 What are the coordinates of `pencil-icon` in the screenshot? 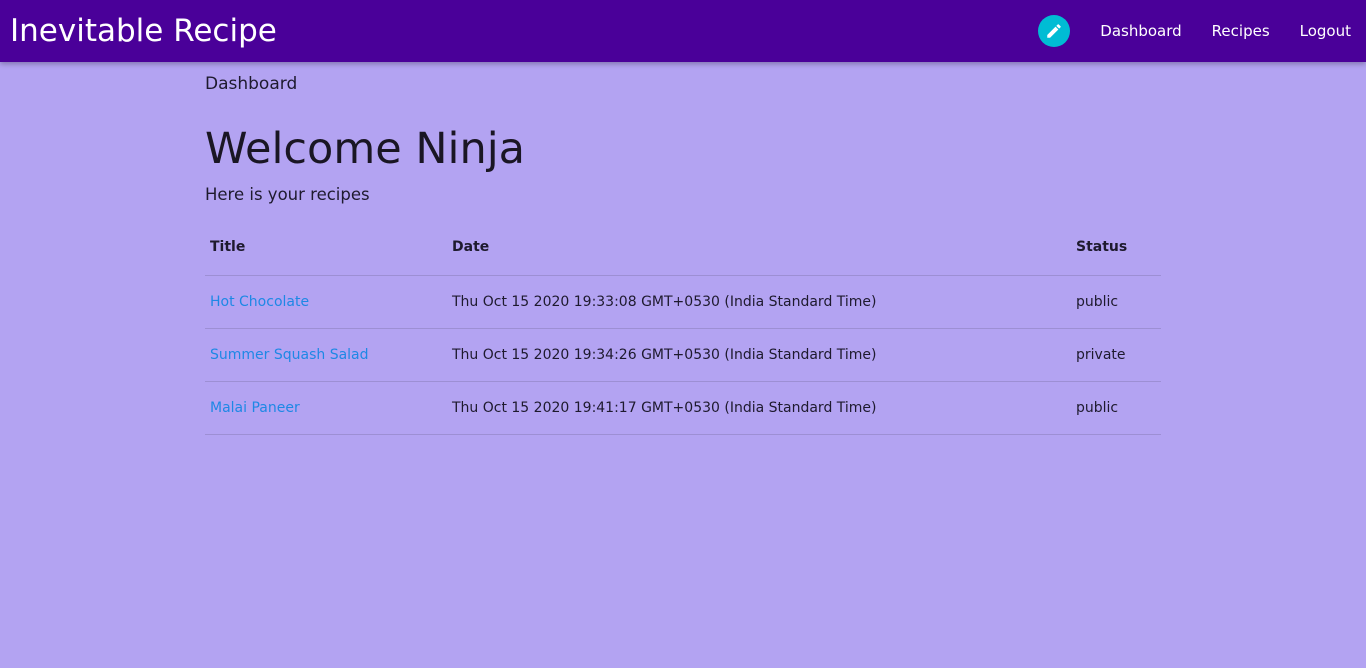 It's located at (1054, 31).